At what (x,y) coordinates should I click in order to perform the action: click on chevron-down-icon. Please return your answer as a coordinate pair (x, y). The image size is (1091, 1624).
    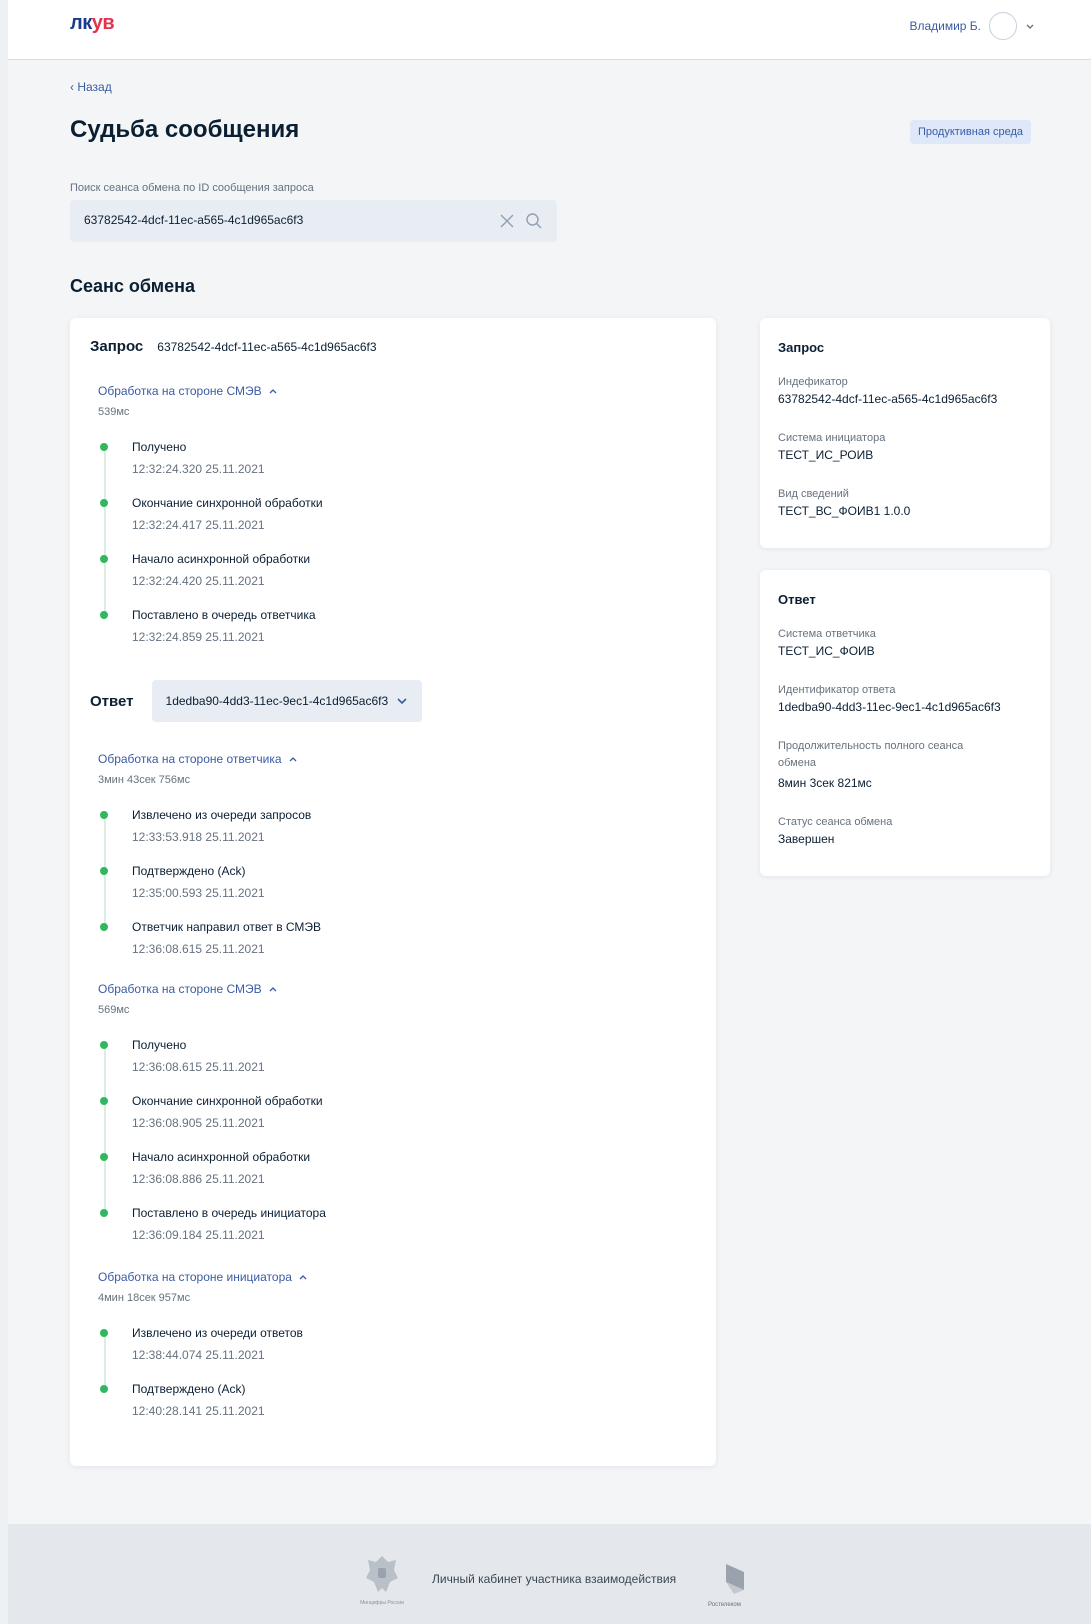
    Looking at the image, I should click on (402, 701).